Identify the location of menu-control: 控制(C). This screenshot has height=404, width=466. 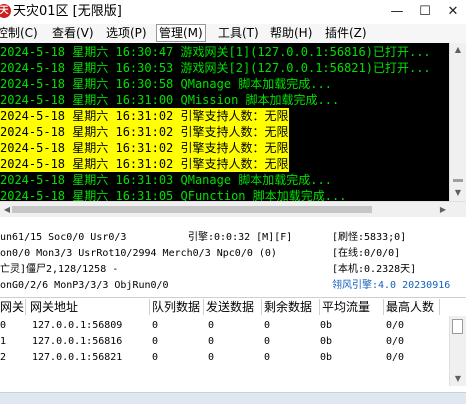
(20, 33).